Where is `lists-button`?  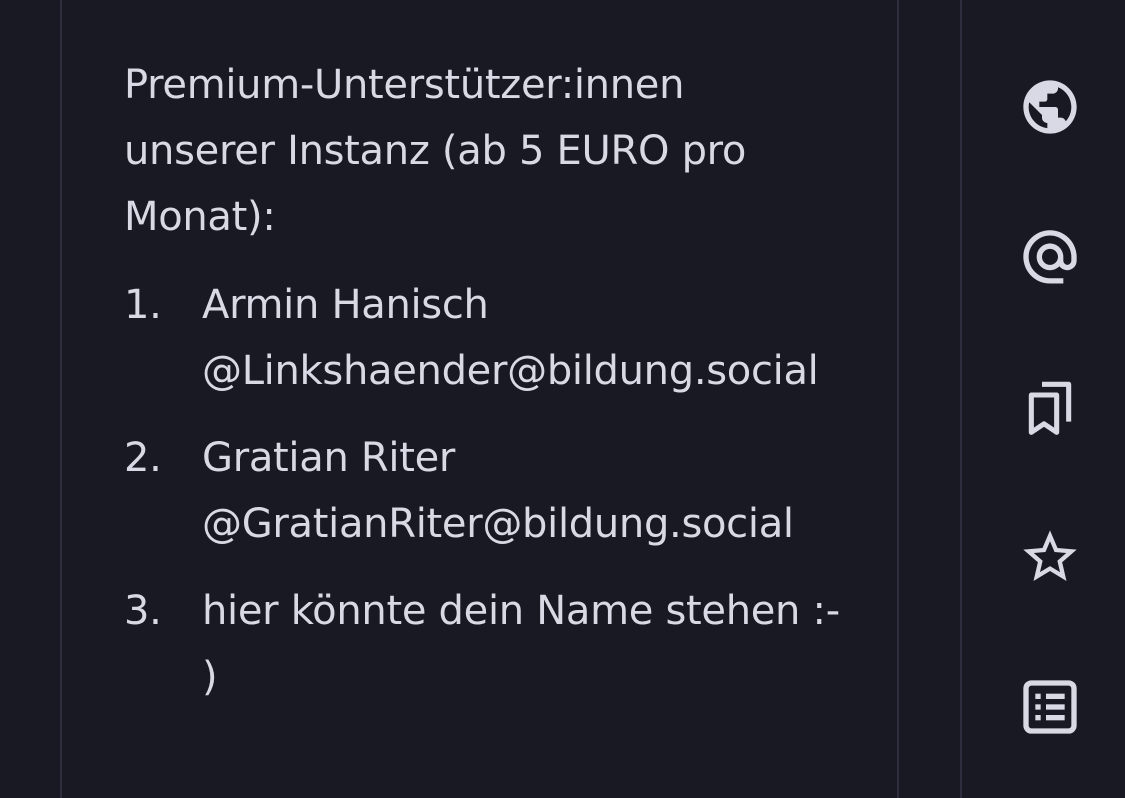
lists-button is located at coordinates (1050, 707).